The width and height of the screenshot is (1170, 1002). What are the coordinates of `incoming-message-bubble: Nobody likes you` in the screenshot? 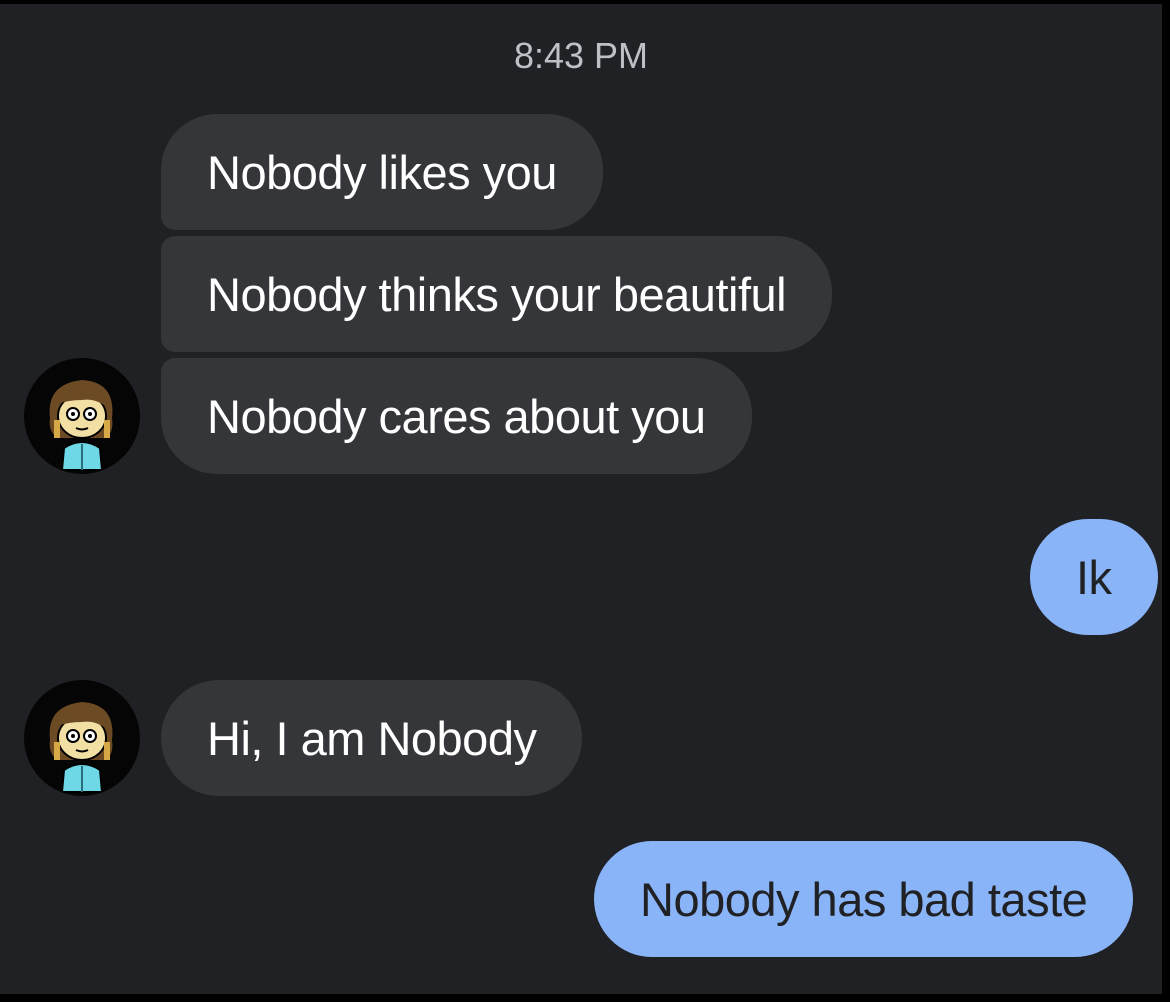 It's located at (382, 172).